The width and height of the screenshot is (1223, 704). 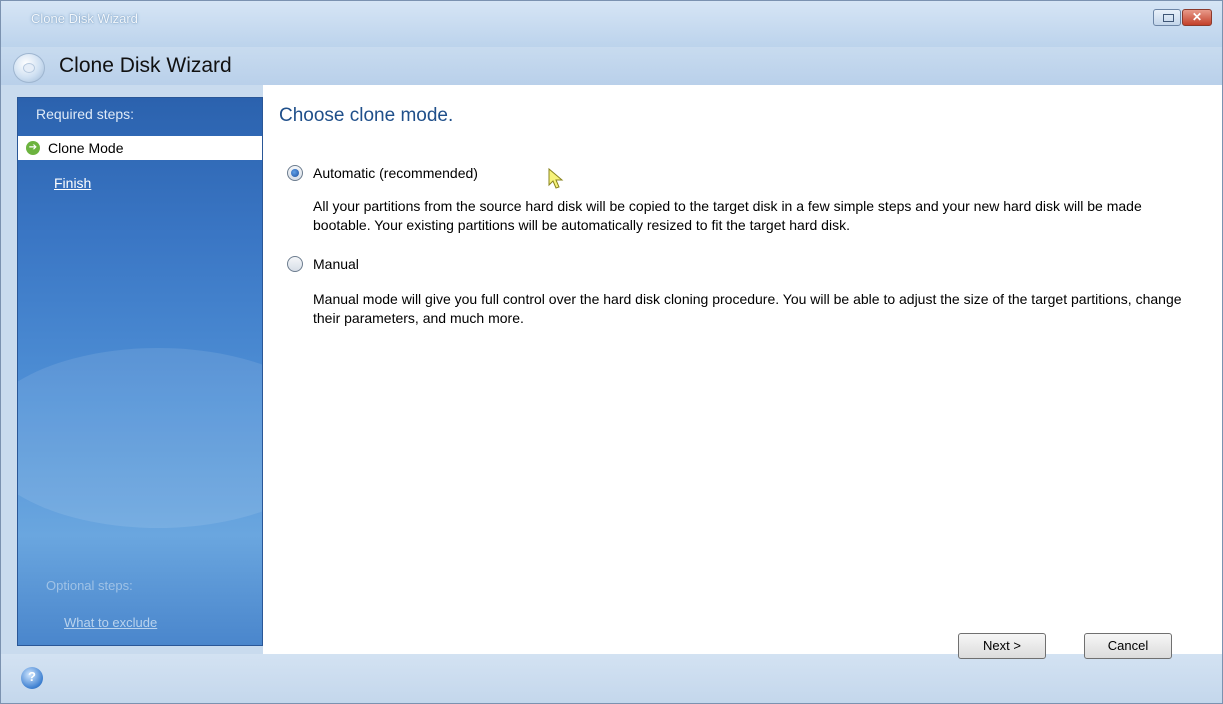 What do you see at coordinates (611, 66) in the screenshot?
I see `wizard-header: Clone Disk Wizard` at bounding box center [611, 66].